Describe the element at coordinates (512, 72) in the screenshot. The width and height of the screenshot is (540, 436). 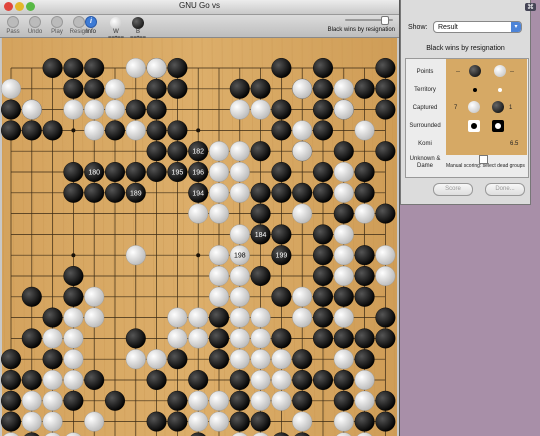
I see `points-white-value: --` at that location.